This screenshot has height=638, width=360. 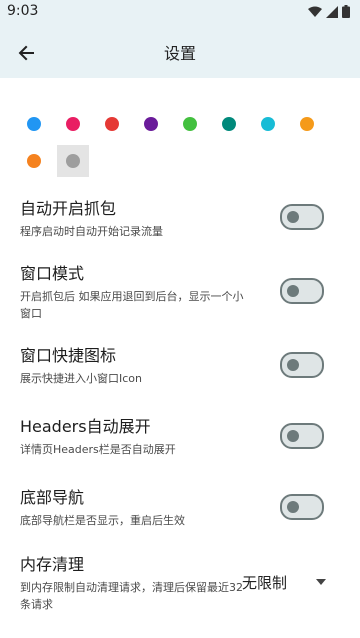 What do you see at coordinates (302, 507) in the screenshot?
I see `bottom-nav-toggle` at bounding box center [302, 507].